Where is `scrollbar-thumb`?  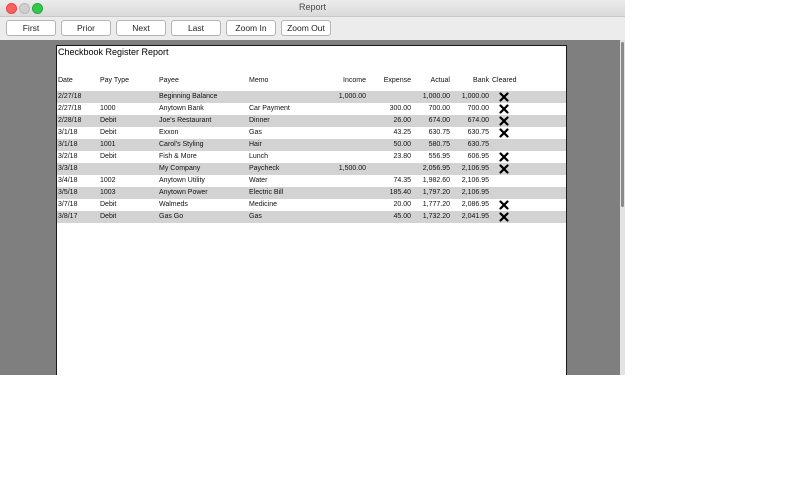
scrollbar-thumb is located at coordinates (622, 124).